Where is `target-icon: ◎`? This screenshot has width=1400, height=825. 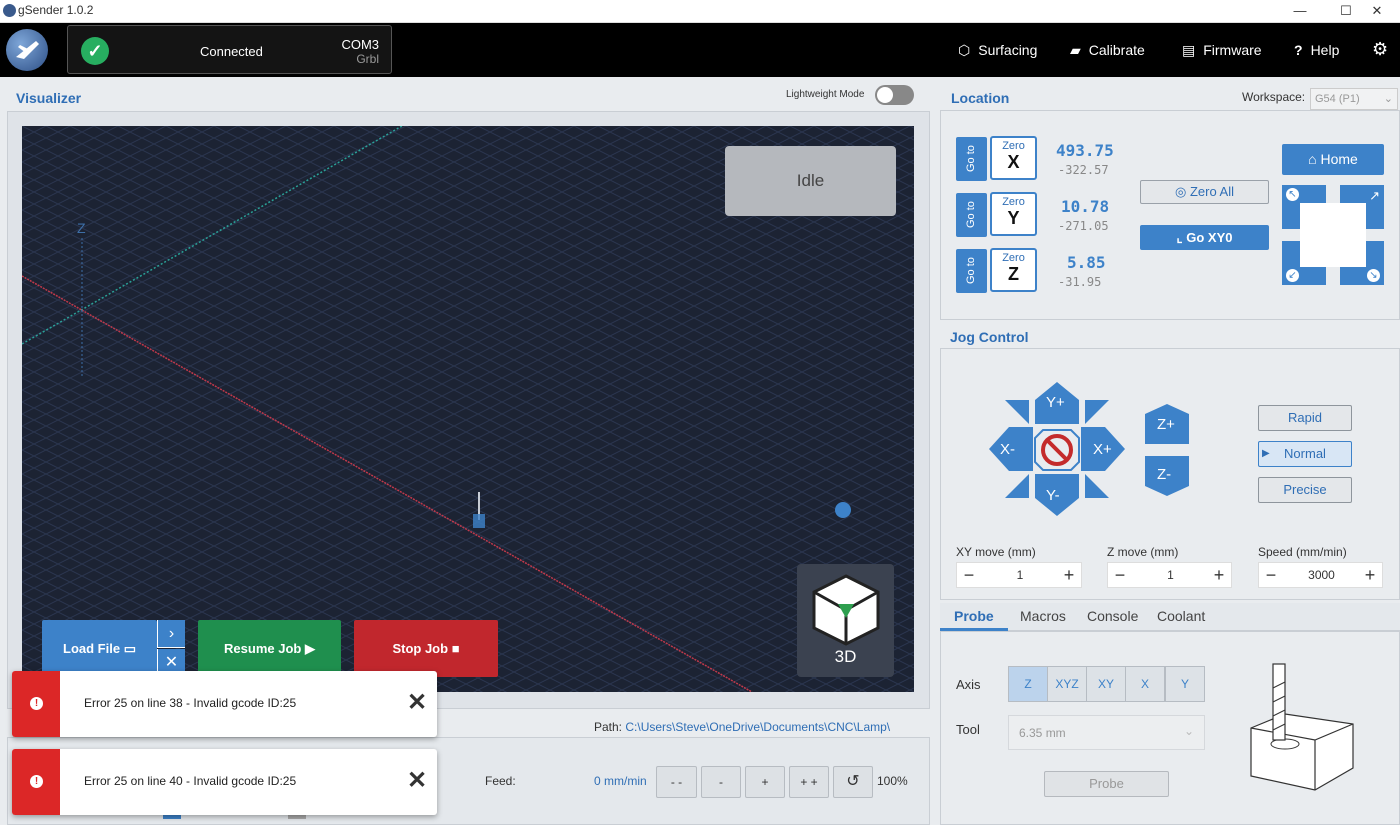 target-icon: ◎ is located at coordinates (1180, 191).